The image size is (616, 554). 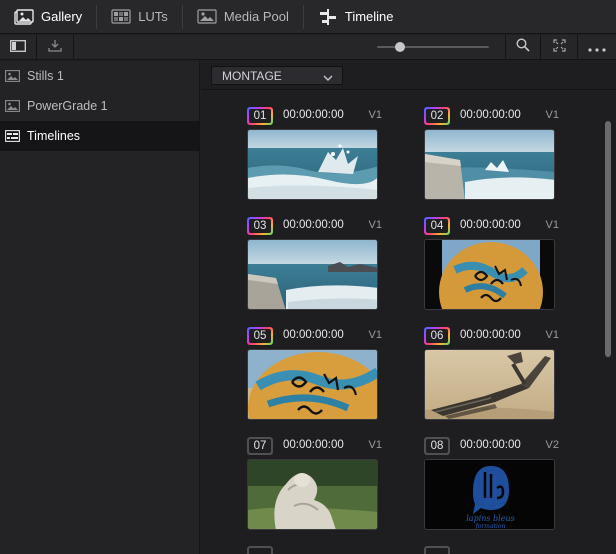 I want to click on stills-icon, so click(x=14, y=76).